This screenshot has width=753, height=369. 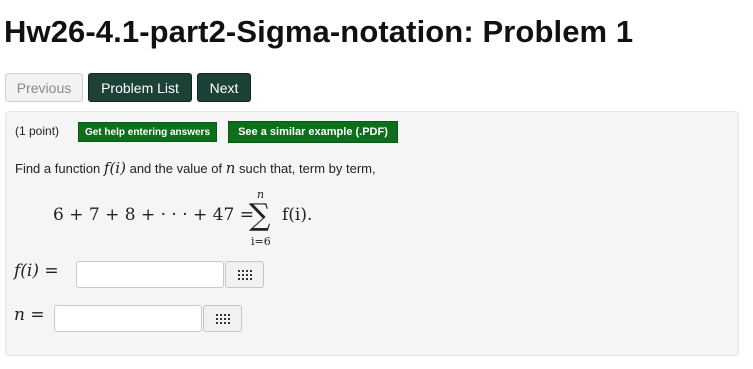 I want to click on answer-label-n: n =, so click(x=29, y=315).